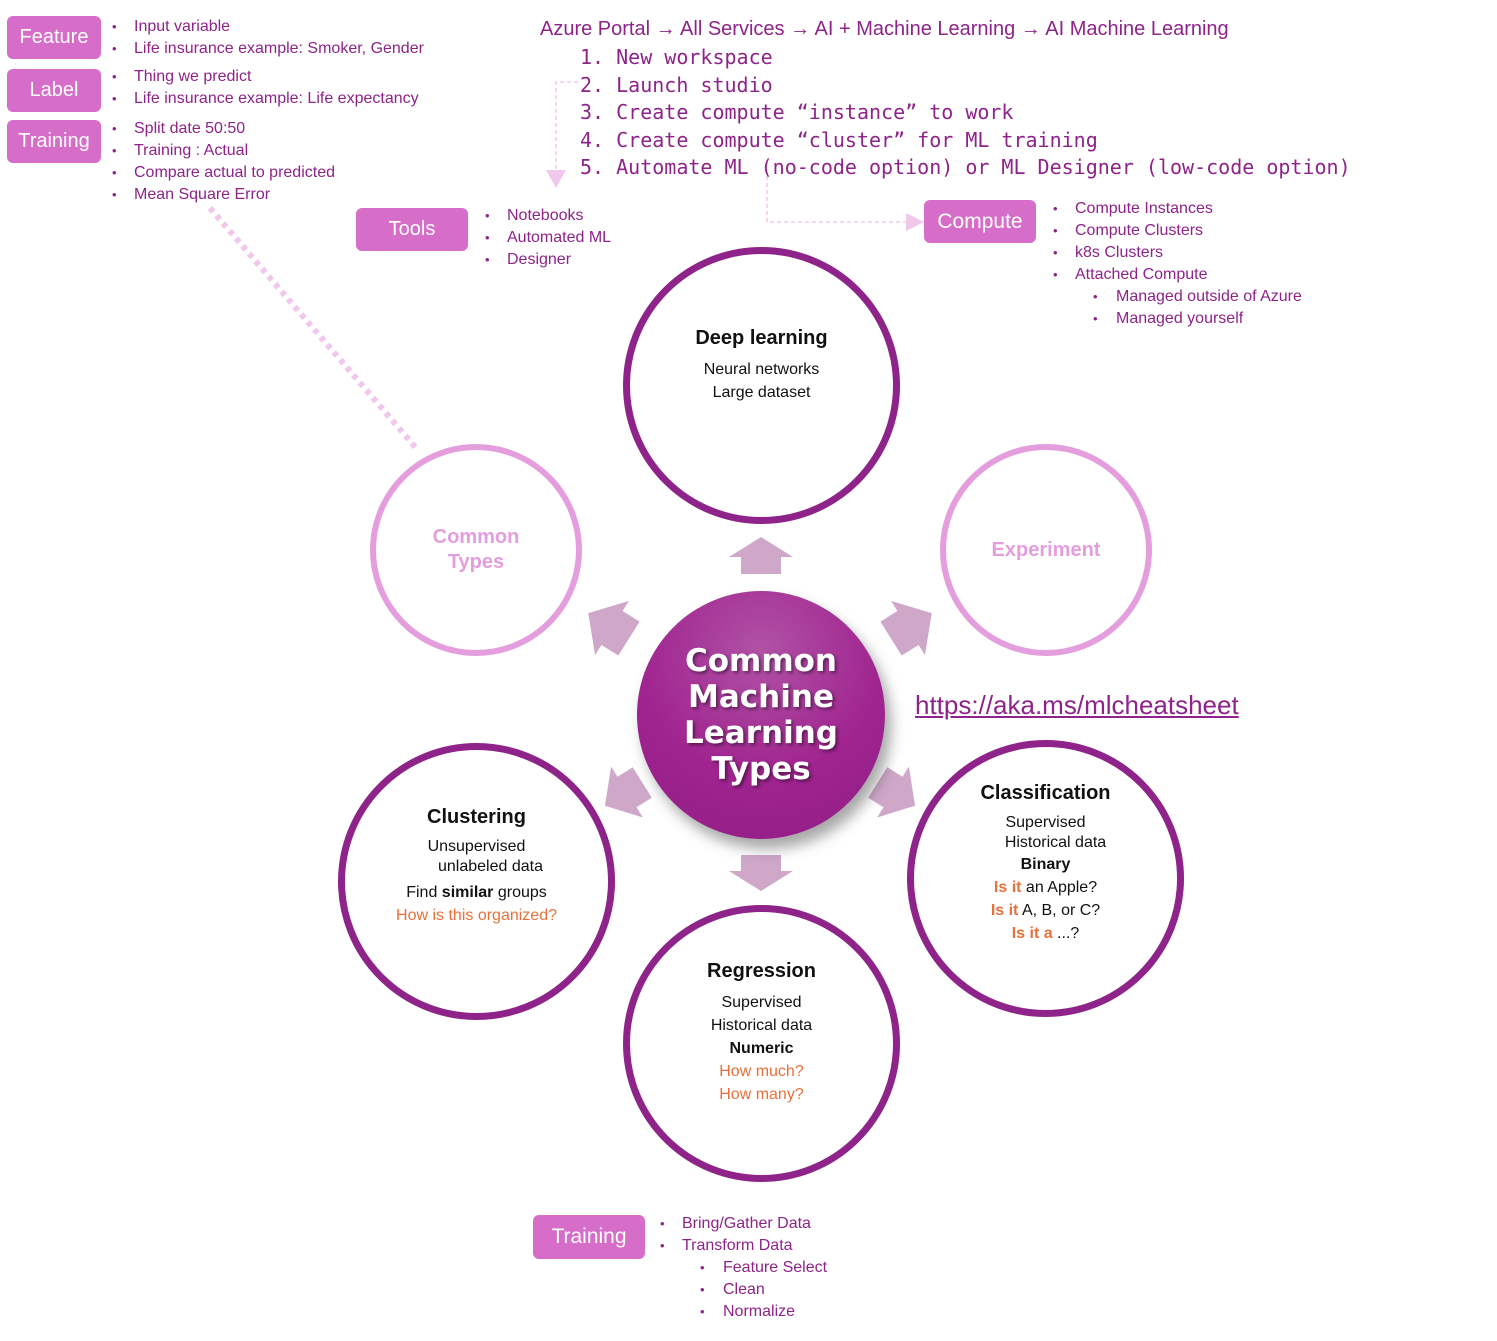 Image resolution: width=1497 pixels, height=1341 pixels. Describe the element at coordinates (1059, 887) in the screenshot. I see `text-fragment: an Apple?` at that location.